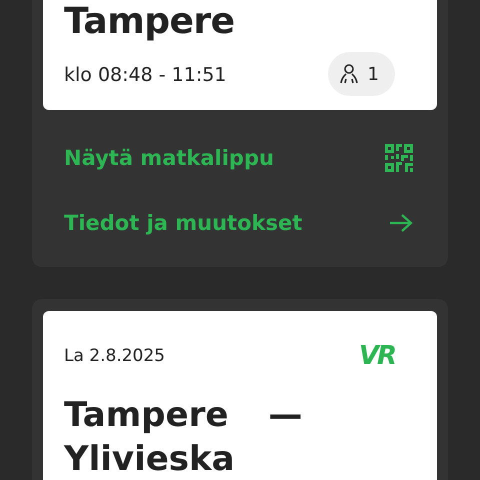 Image resolution: width=480 pixels, height=480 pixels. What do you see at coordinates (150, 22) in the screenshot?
I see `destination-title: Tampere` at bounding box center [150, 22].